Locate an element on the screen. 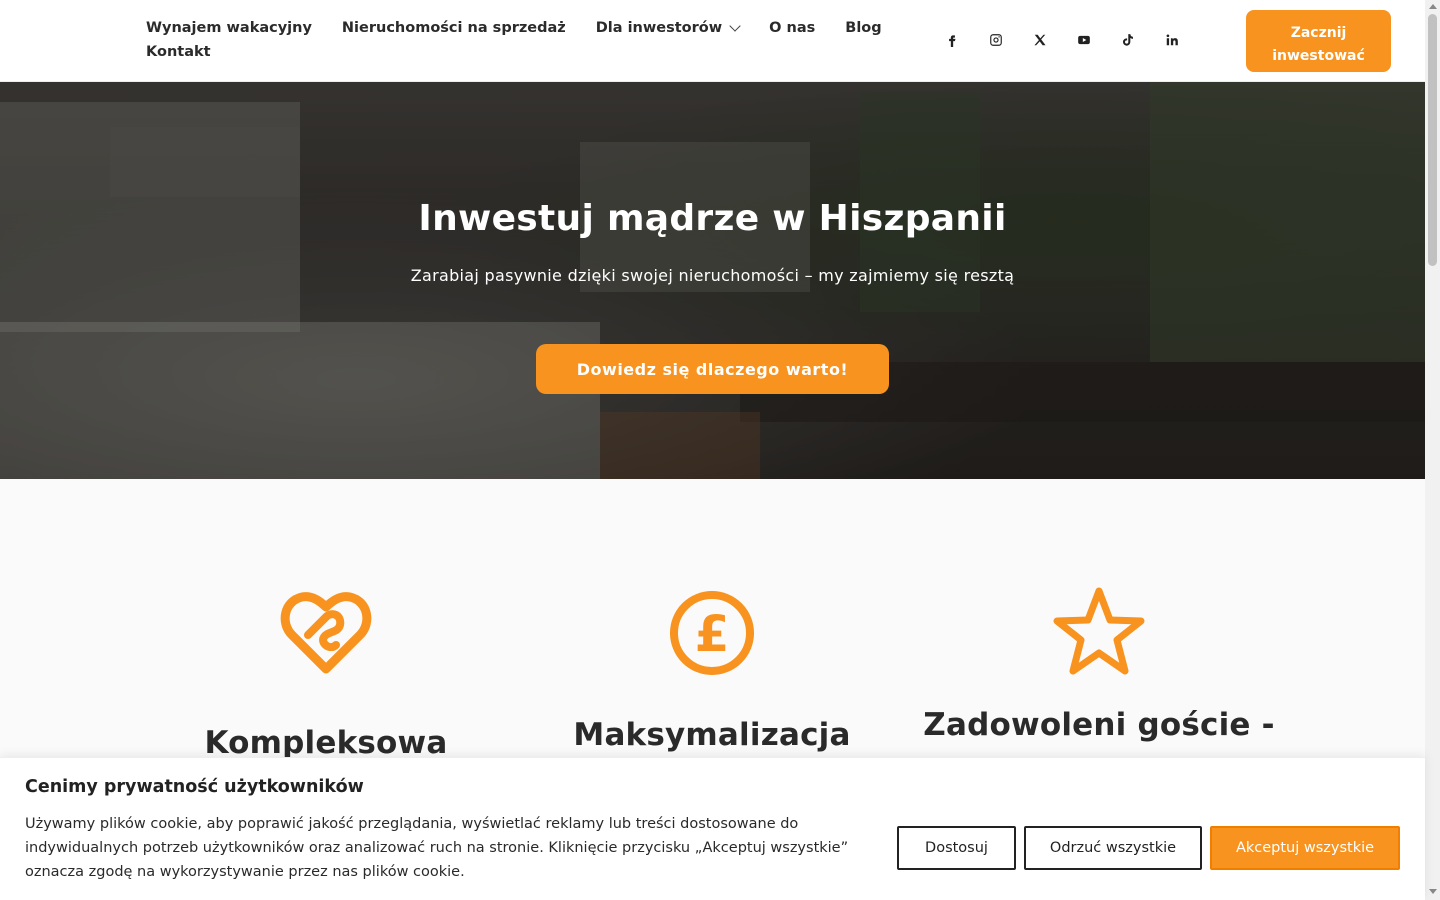 The image size is (1440, 900). feature-comprehensive: Kompleksowa is located at coordinates (326, 673).